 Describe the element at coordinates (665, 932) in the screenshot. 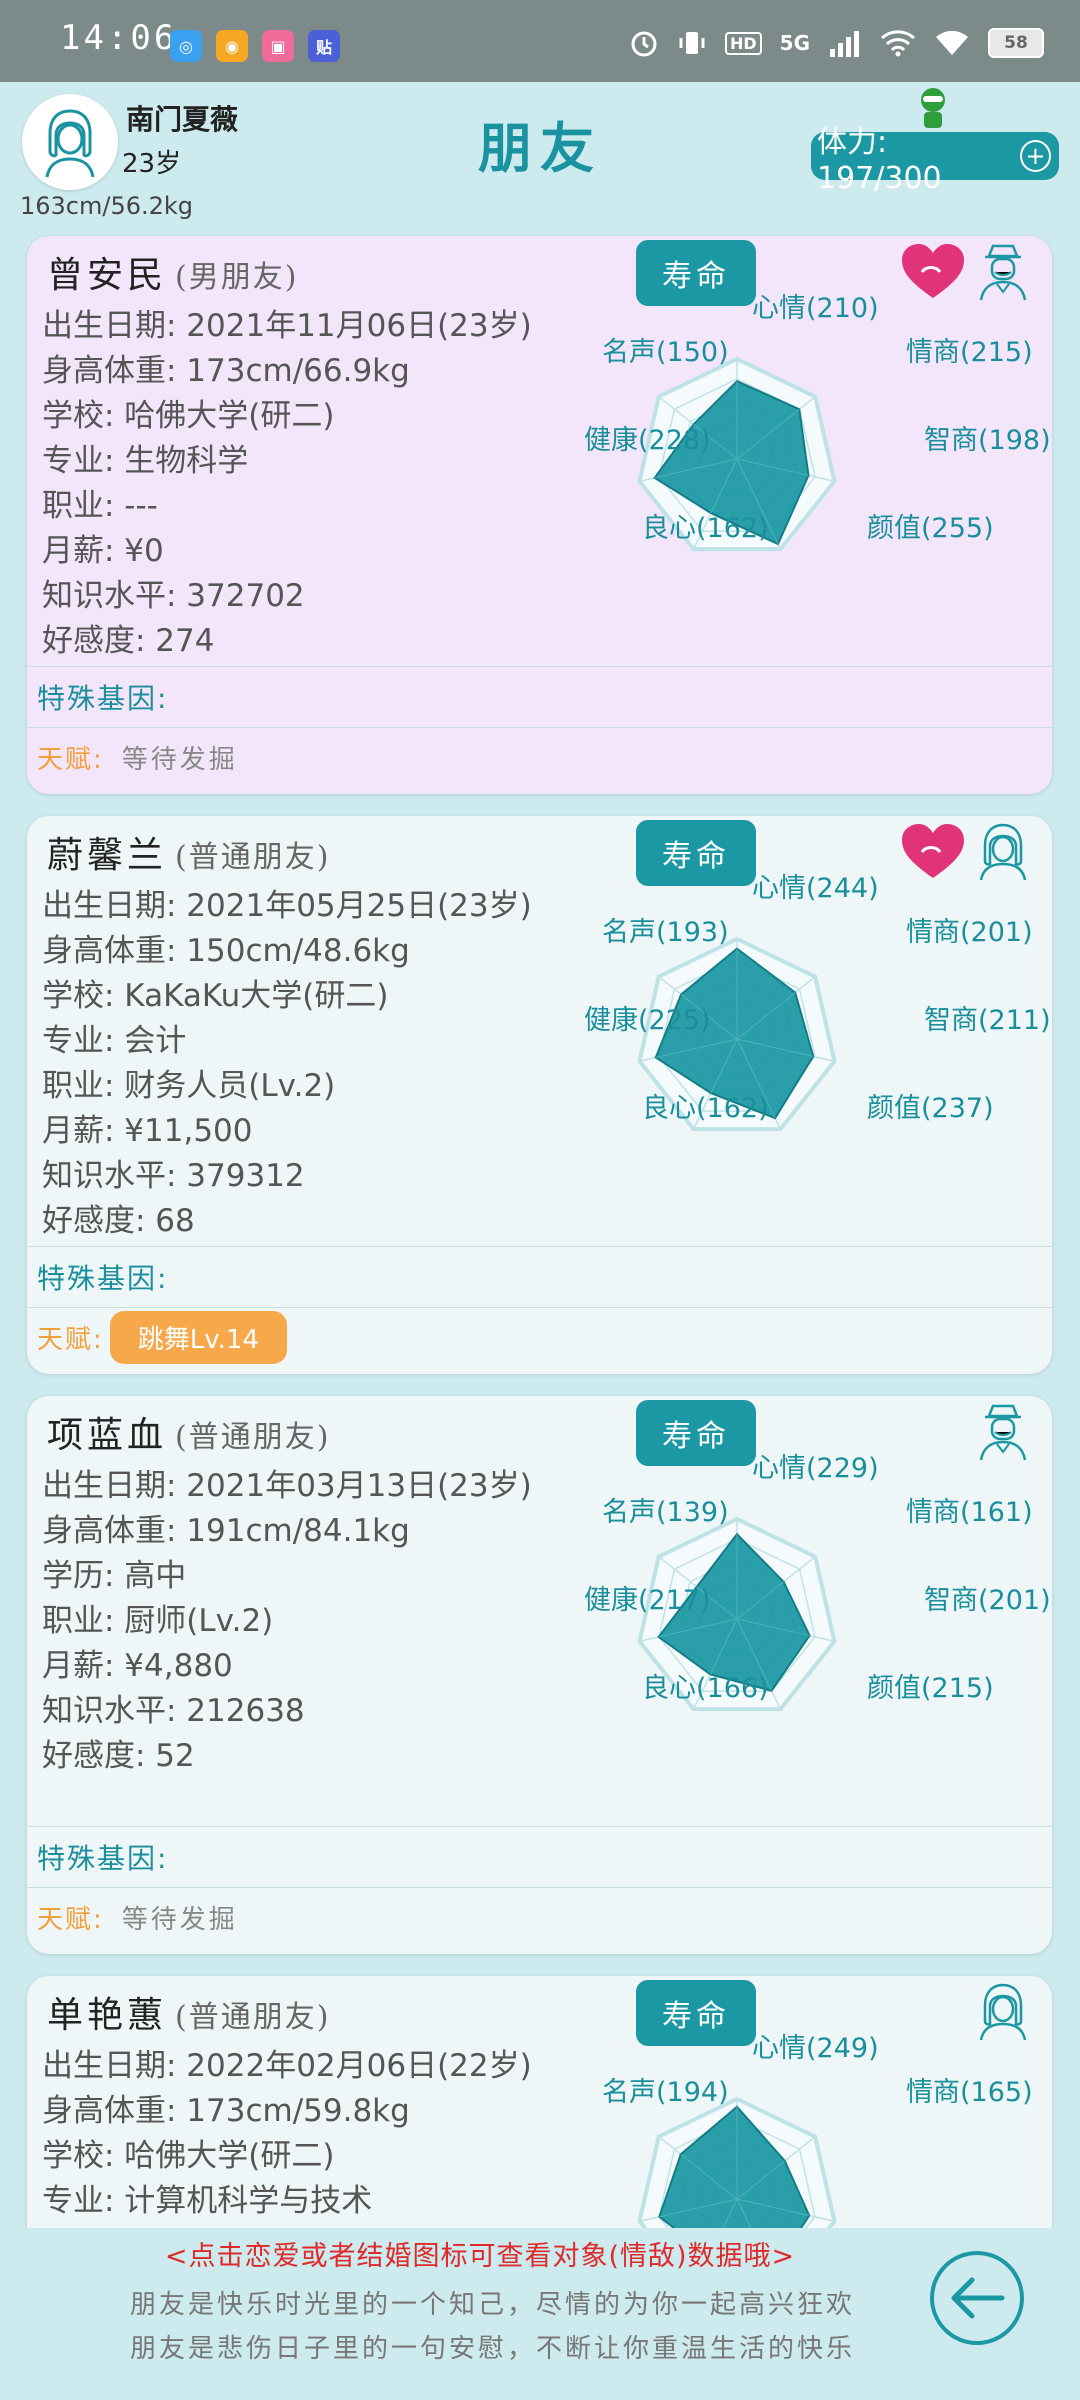

I see `radar-label-fame: 名声(193)` at that location.